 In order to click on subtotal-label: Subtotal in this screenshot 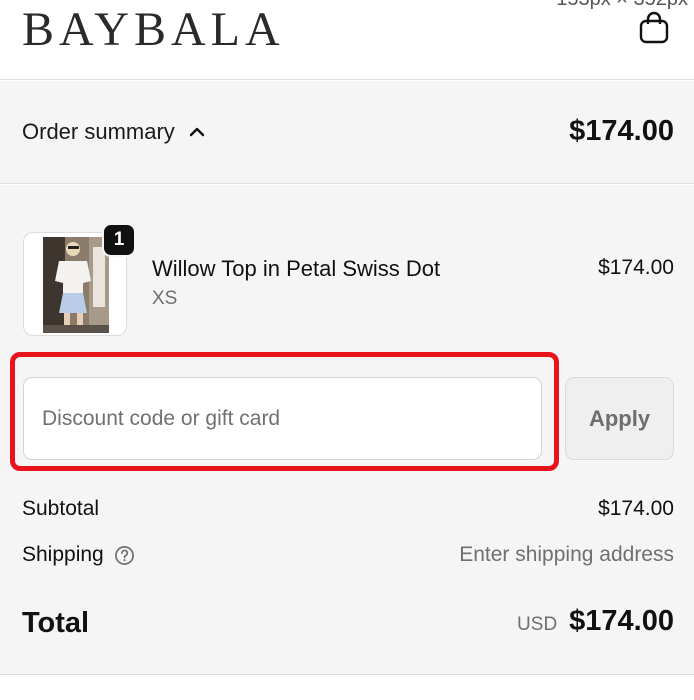, I will do `click(61, 508)`.